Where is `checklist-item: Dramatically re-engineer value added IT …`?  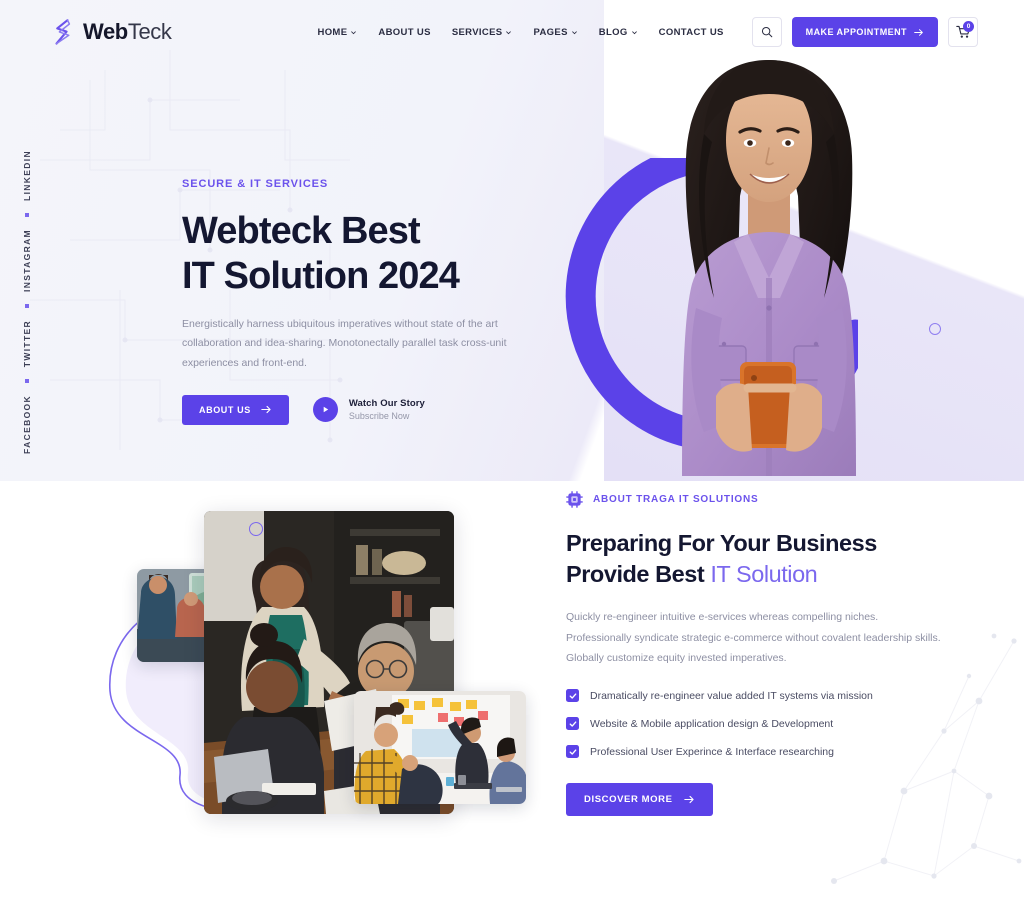
checklist-item: Dramatically re-engineer value added IT … is located at coordinates (756, 696).